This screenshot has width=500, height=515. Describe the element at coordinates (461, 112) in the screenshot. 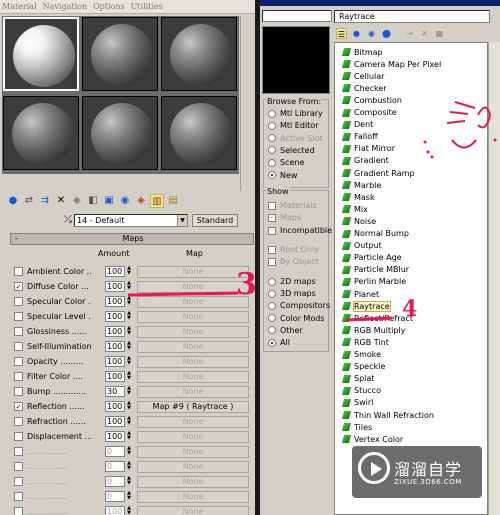

I see `annotation-scribble-eyes` at that location.